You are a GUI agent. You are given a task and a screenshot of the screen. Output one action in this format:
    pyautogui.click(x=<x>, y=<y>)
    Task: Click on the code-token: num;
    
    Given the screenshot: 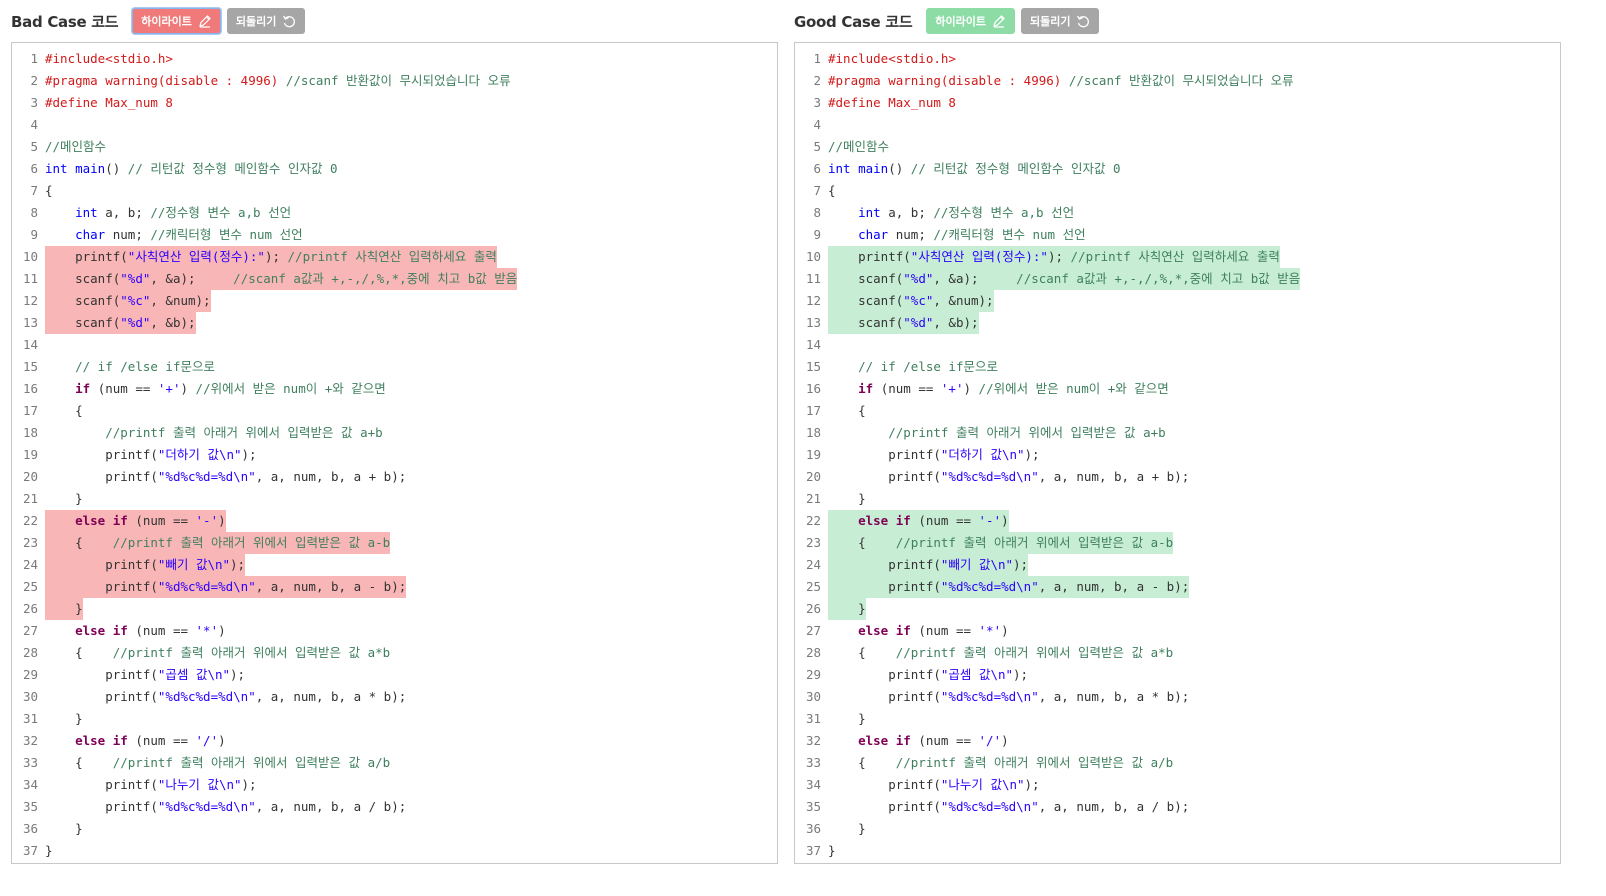 What is the action you would take?
    pyautogui.click(x=911, y=234)
    